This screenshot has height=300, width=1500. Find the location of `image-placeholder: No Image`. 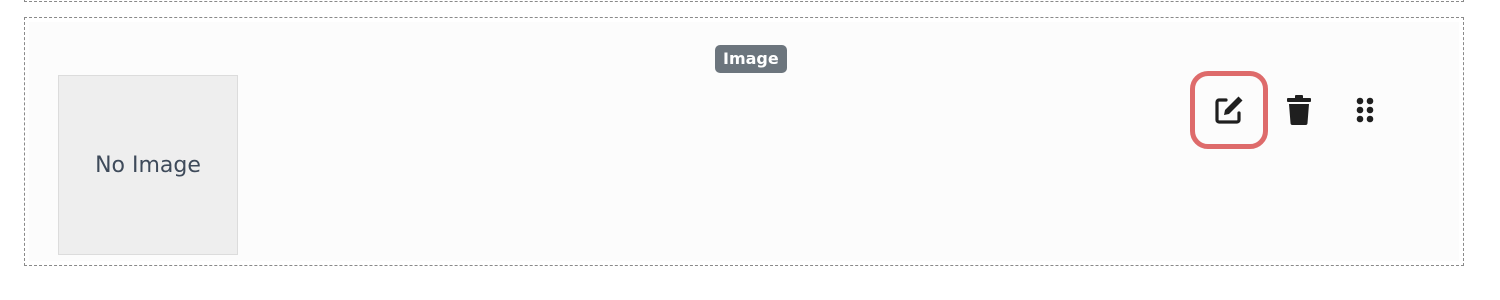

image-placeholder: No Image is located at coordinates (148, 165).